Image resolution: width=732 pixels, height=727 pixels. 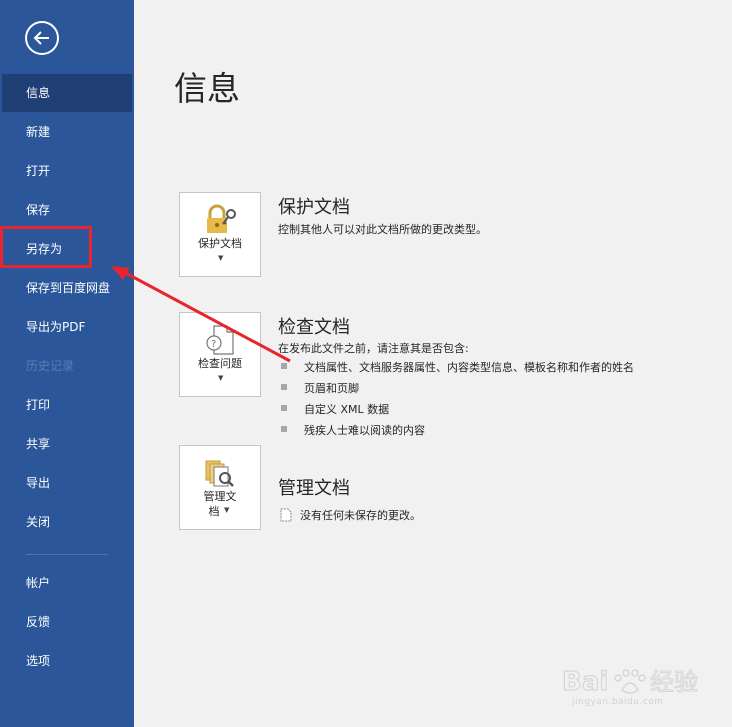 I want to click on manage-document-title: 管理文档, so click(x=314, y=488).